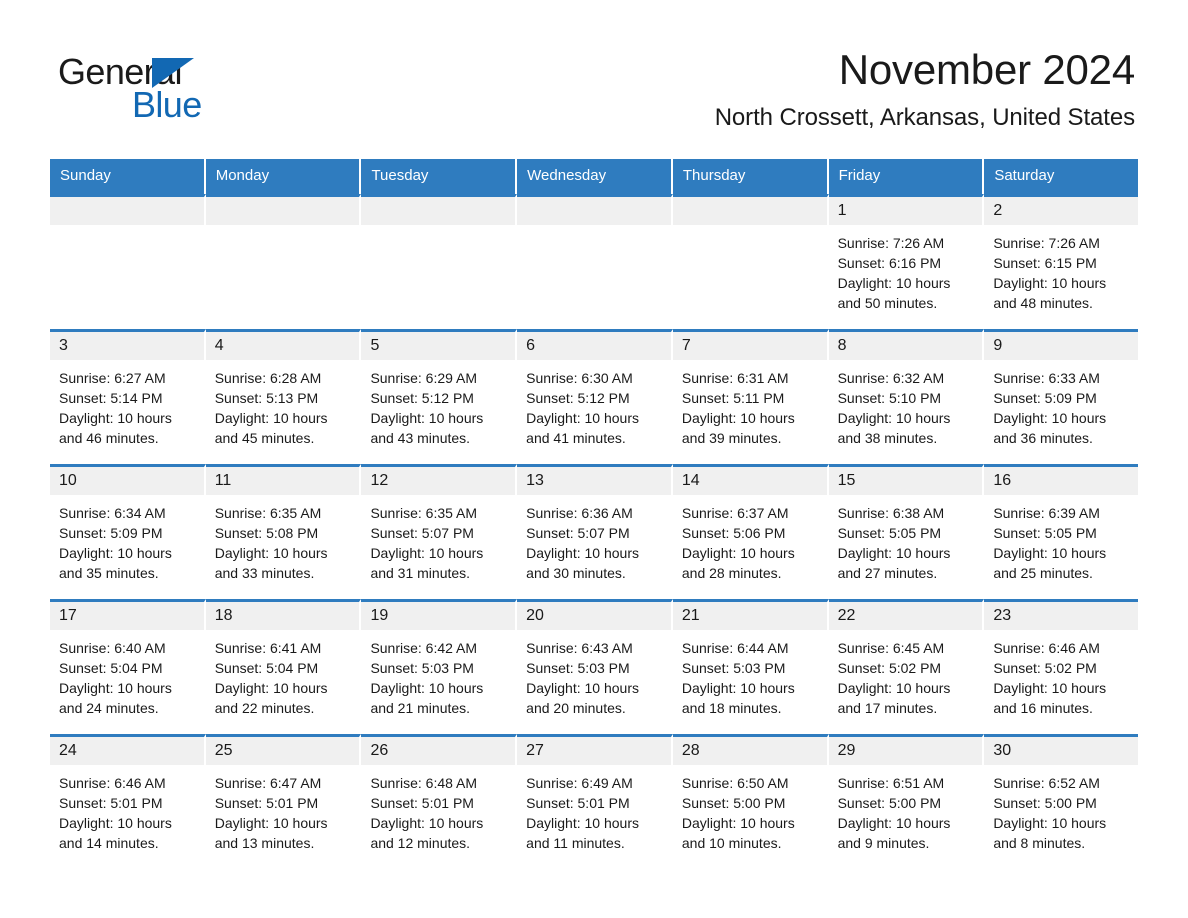  Describe the element at coordinates (268, 648) in the screenshot. I see `sunrise-text: Sunrise: 6:41 AM` at that location.